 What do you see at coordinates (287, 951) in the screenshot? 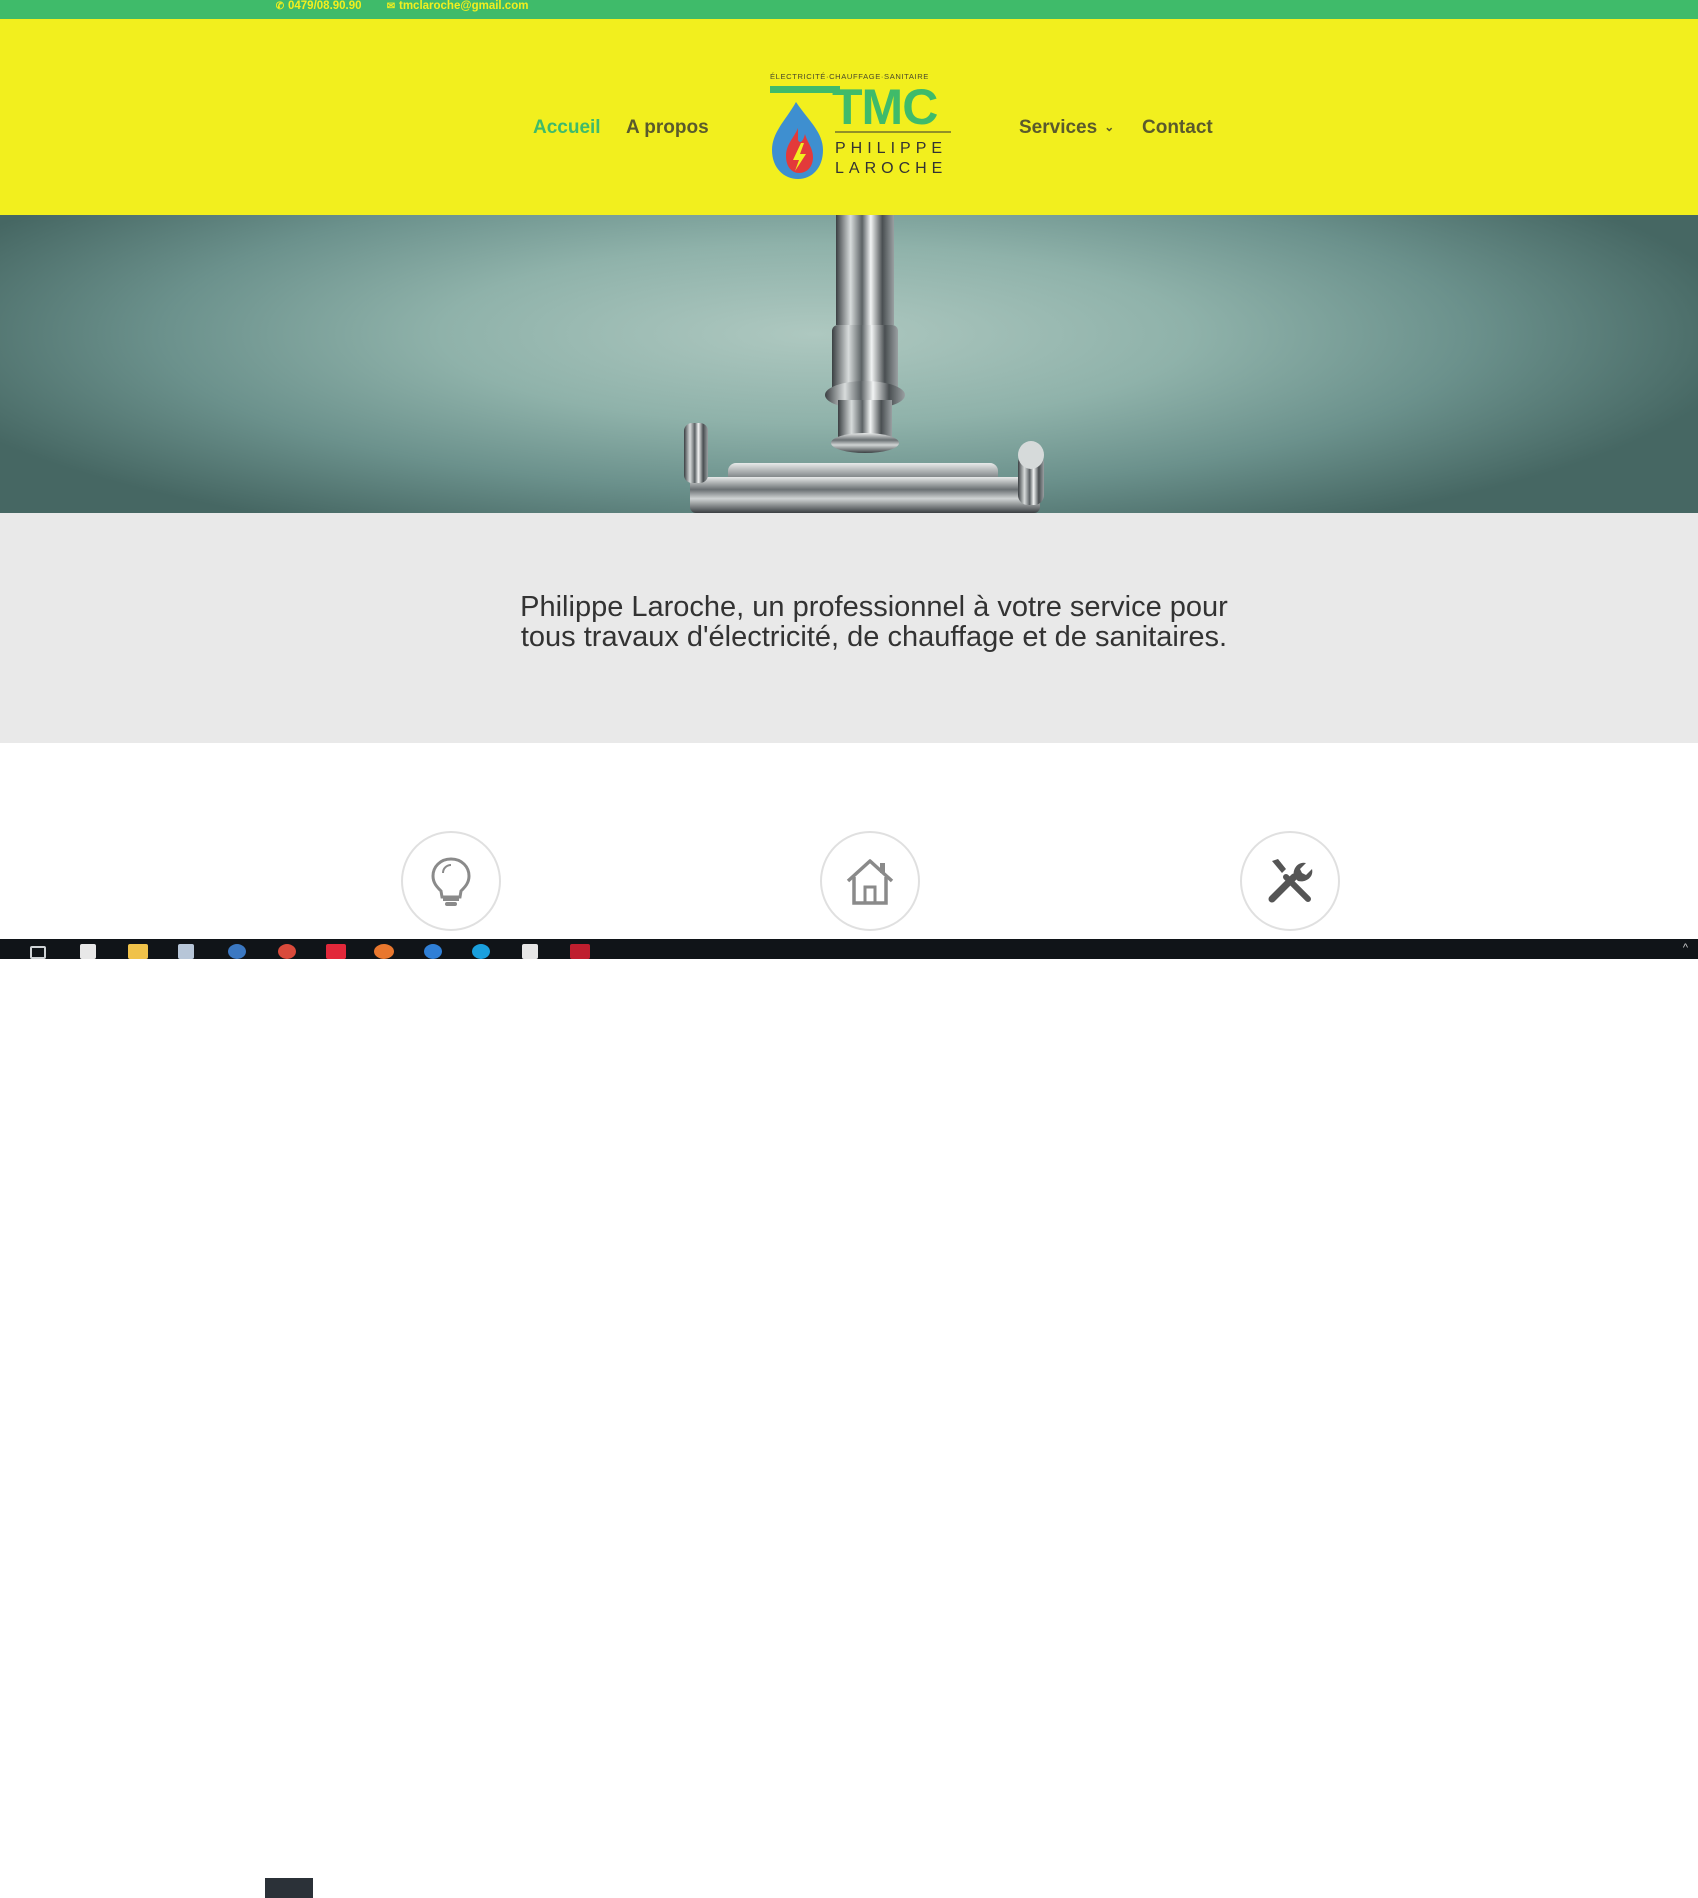
I see `chrome-icon` at bounding box center [287, 951].